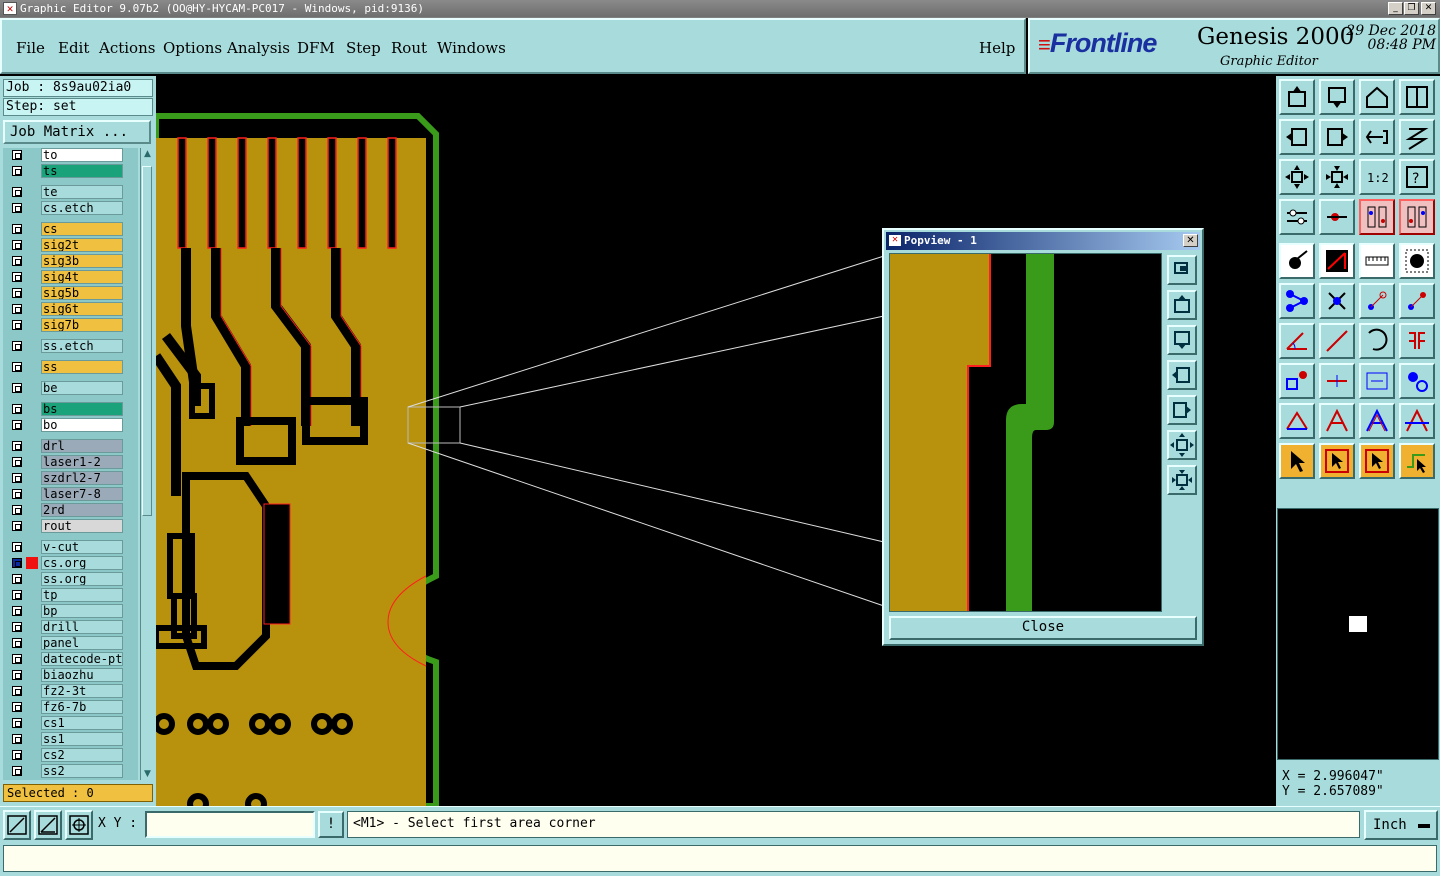 The width and height of the screenshot is (1440, 876). Describe the element at coordinates (1395, 8) in the screenshot. I see `minimize-button: _` at that location.